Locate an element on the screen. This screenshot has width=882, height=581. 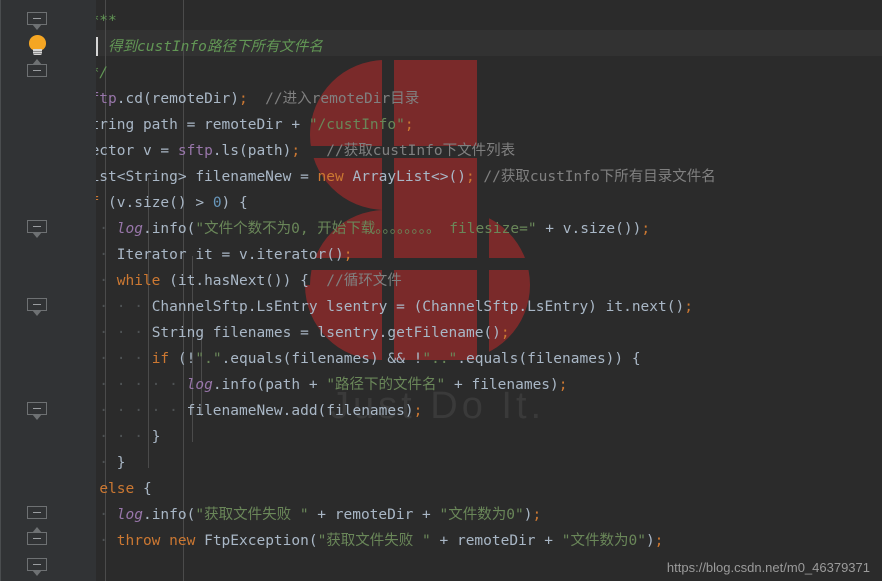
code-token: .info(path + is located at coordinates (269, 385).